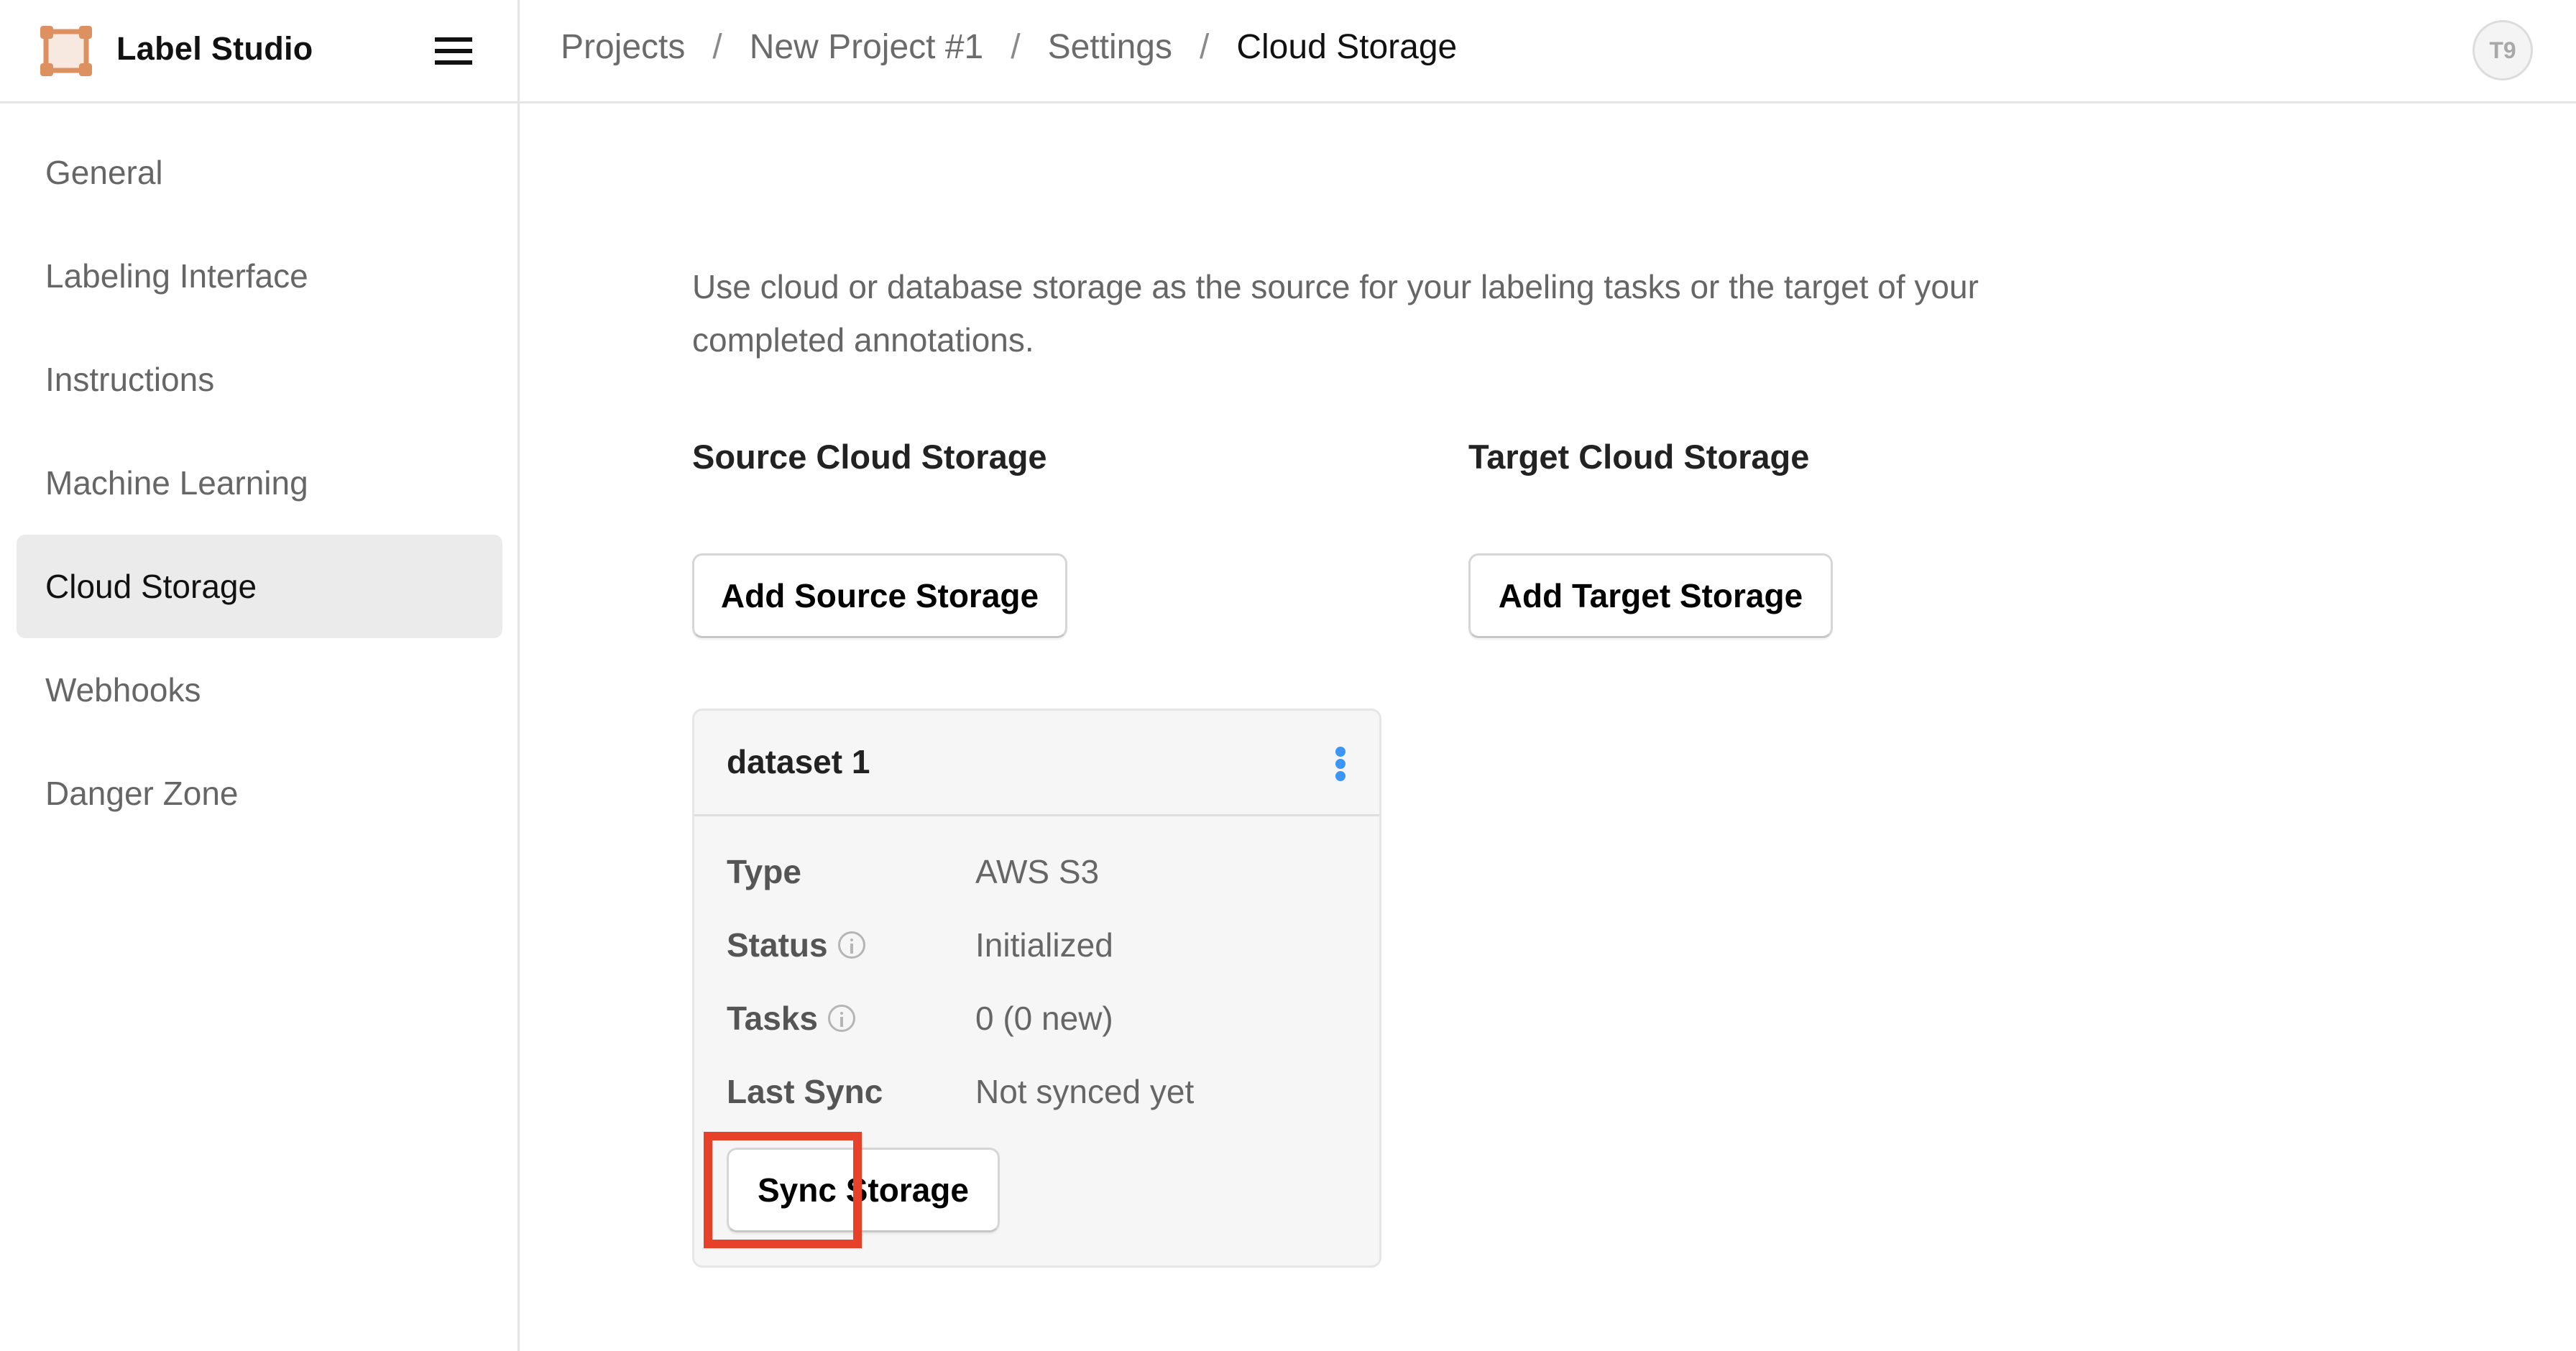 The width and height of the screenshot is (2576, 1351). I want to click on row-label: Last Sync, so click(851, 1091).